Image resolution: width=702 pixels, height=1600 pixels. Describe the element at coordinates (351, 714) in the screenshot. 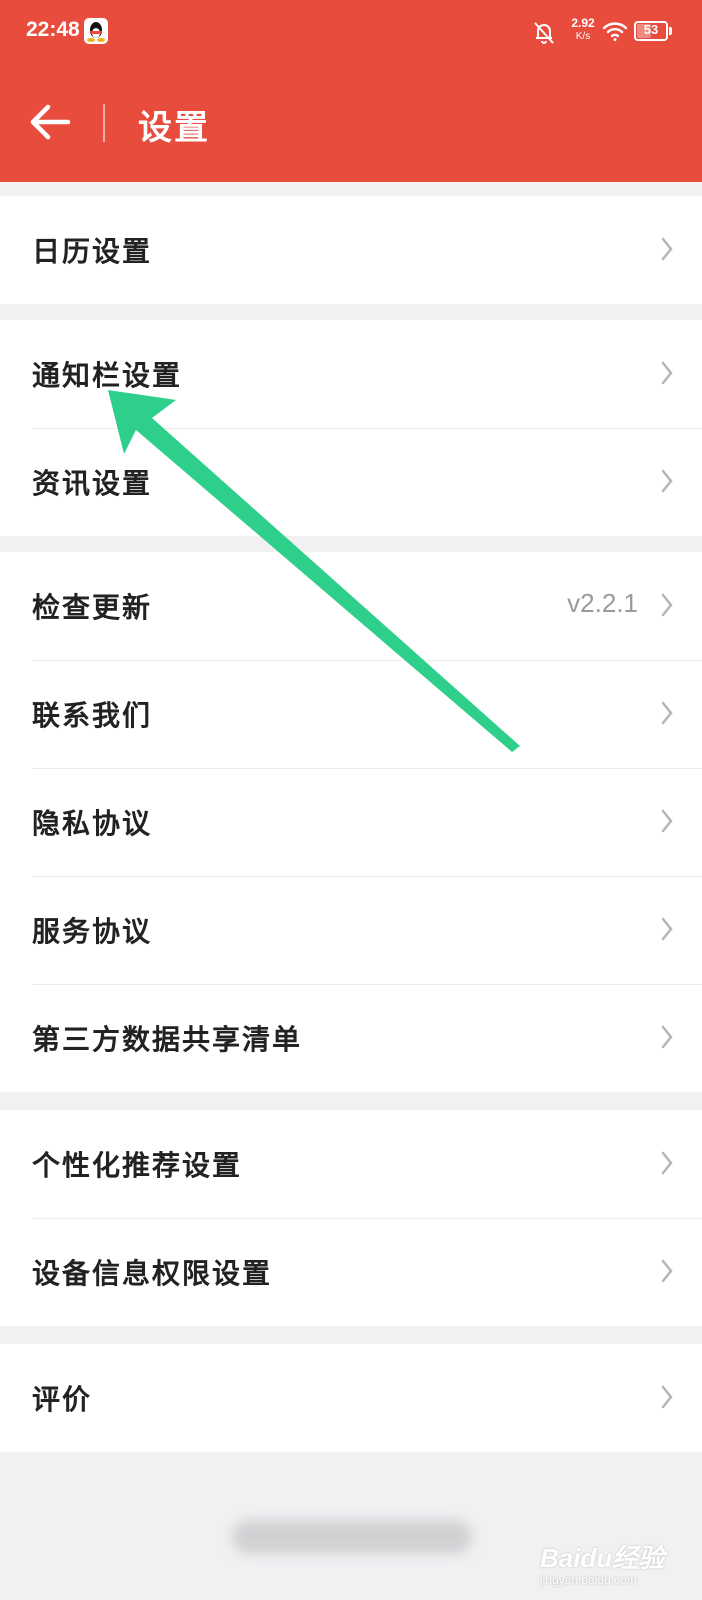

I see `settings-item-contact-us: 联系我们` at that location.